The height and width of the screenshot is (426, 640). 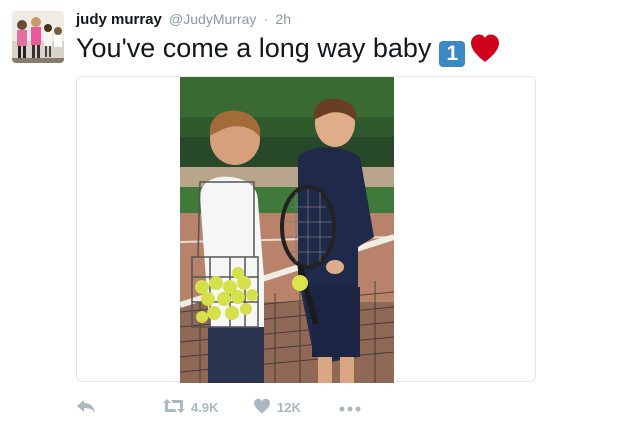 I want to click on more-icon, so click(x=350, y=407).